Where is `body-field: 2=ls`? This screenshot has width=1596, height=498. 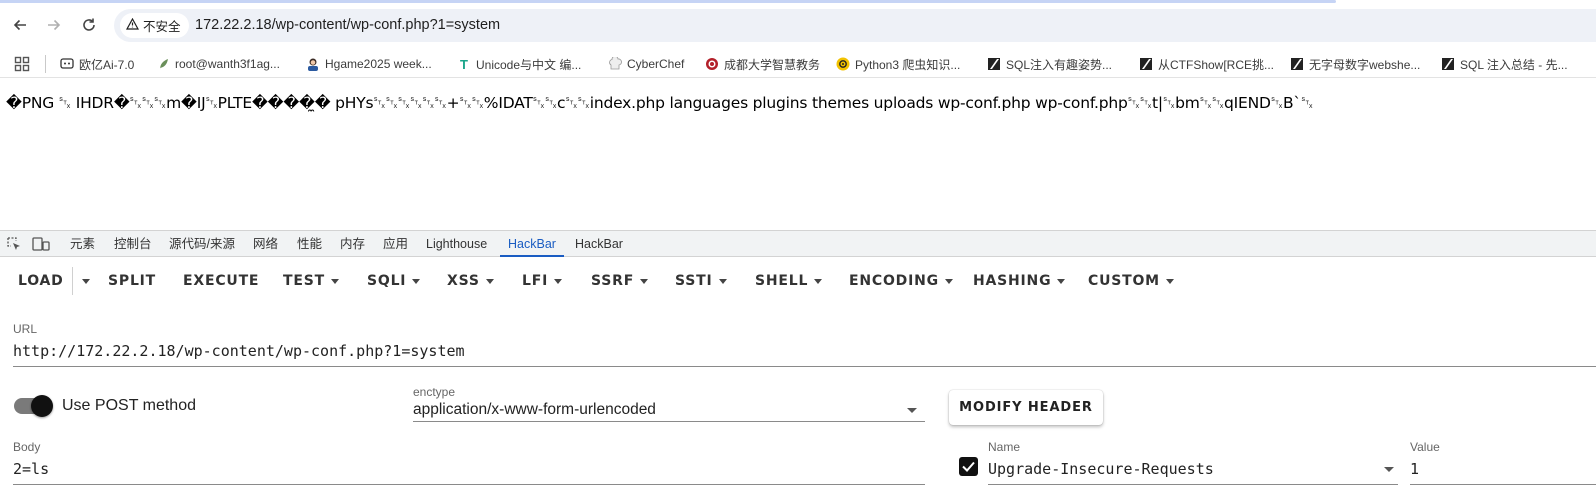
body-field: 2=ls is located at coordinates (31, 469).